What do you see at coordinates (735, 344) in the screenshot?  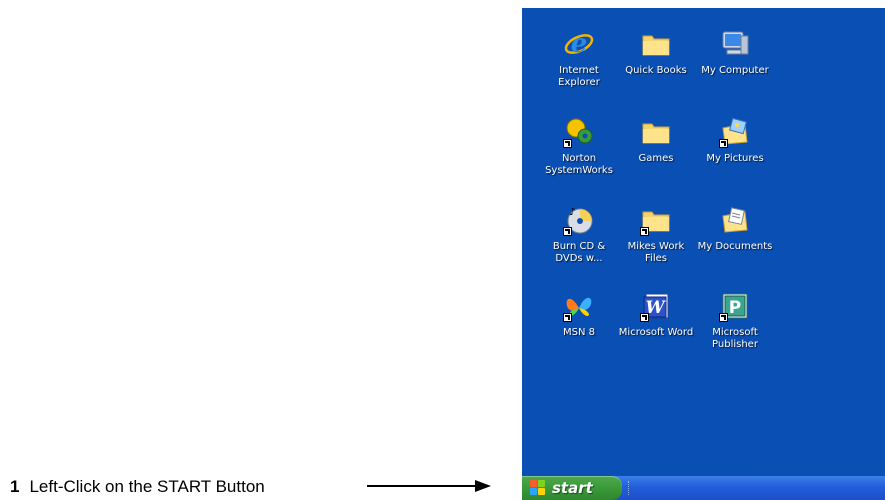 I see `icon-label: Publisher` at bounding box center [735, 344].